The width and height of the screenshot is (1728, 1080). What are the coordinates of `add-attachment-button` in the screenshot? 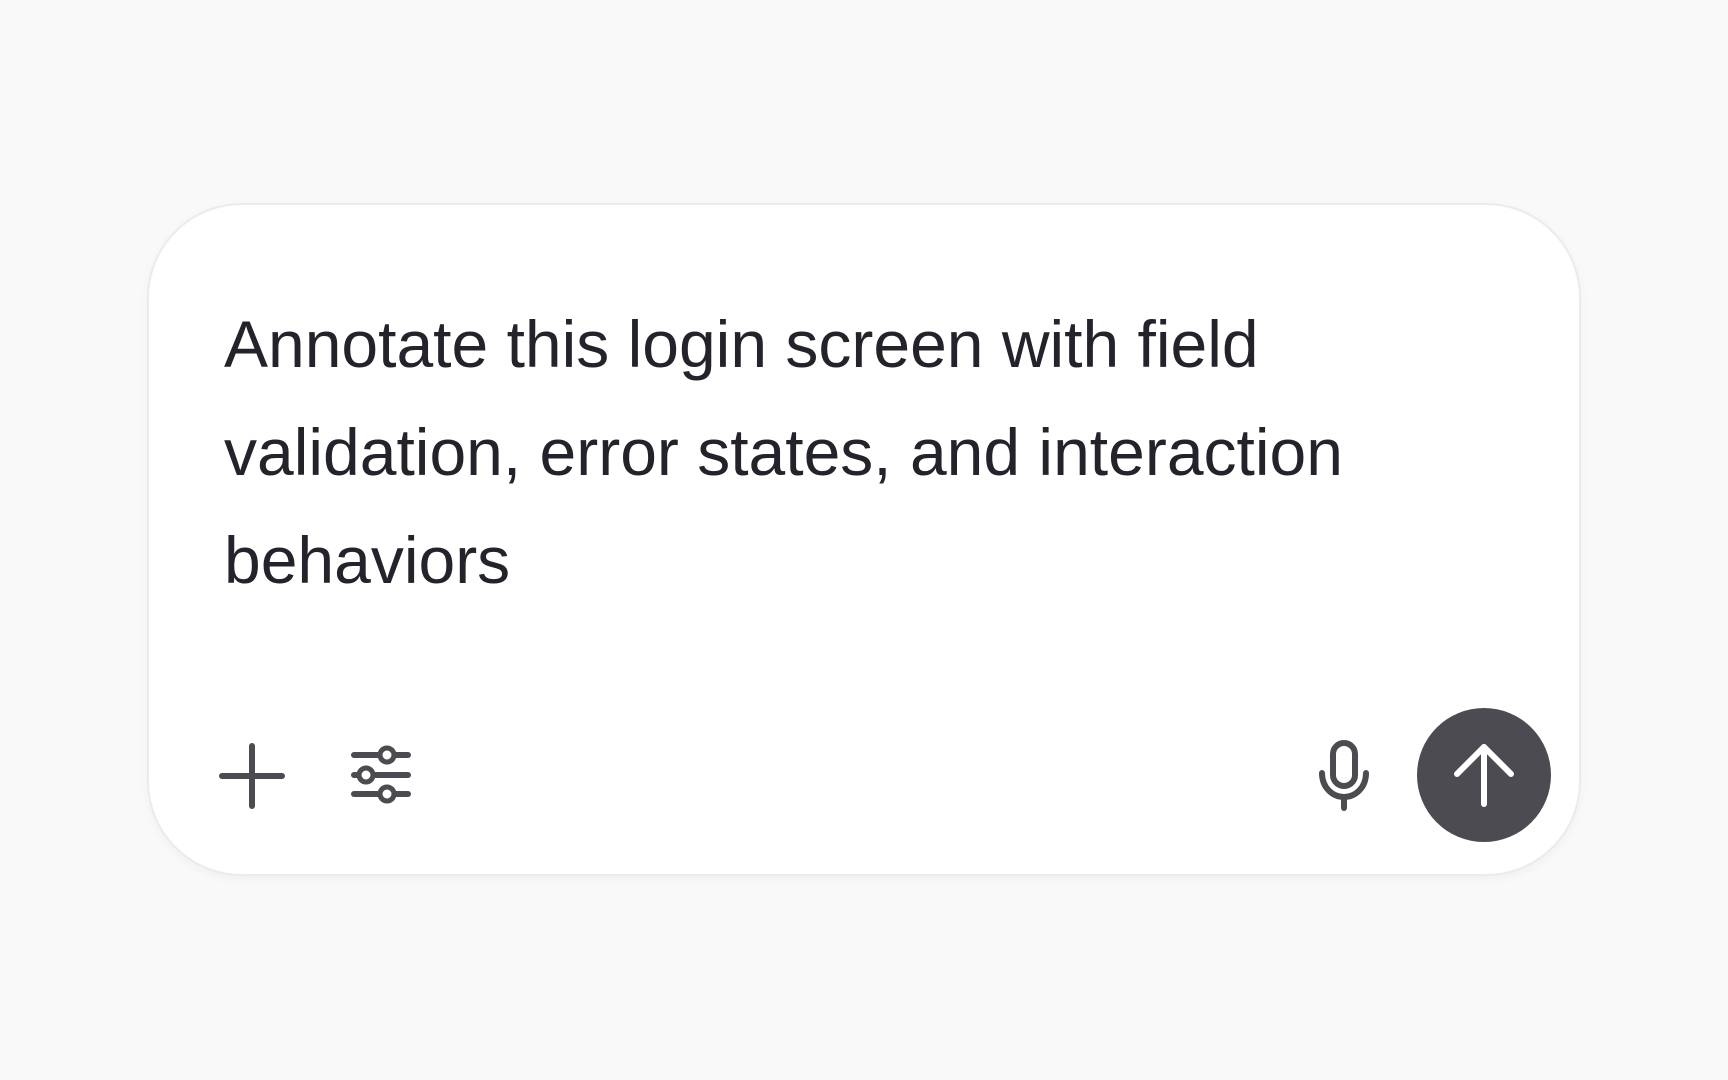 It's located at (252, 776).